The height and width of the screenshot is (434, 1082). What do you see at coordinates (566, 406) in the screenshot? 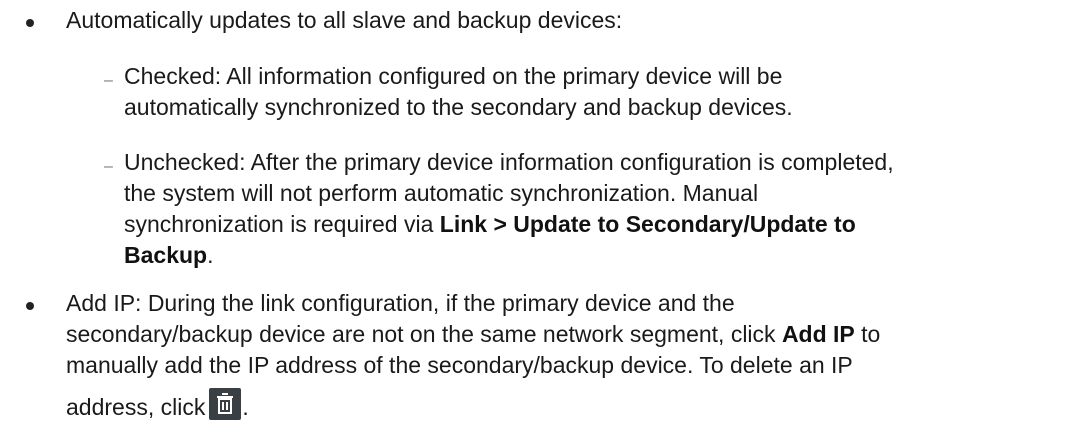
I see `add-ip-line-4: address, click.` at bounding box center [566, 406].